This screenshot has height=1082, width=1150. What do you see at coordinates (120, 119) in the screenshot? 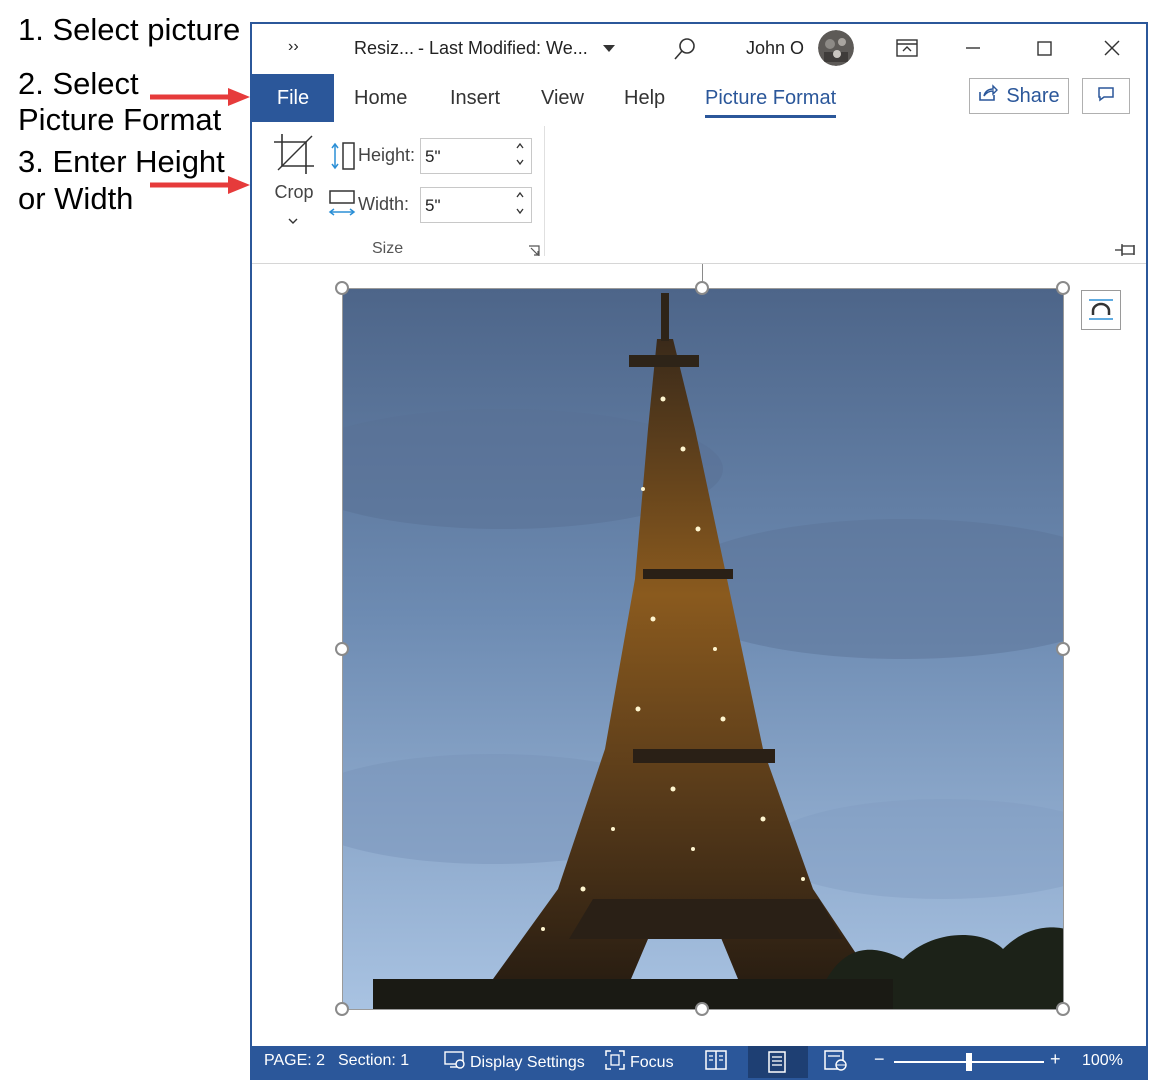
I see `annotation-step-2b: Picture Format` at bounding box center [120, 119].